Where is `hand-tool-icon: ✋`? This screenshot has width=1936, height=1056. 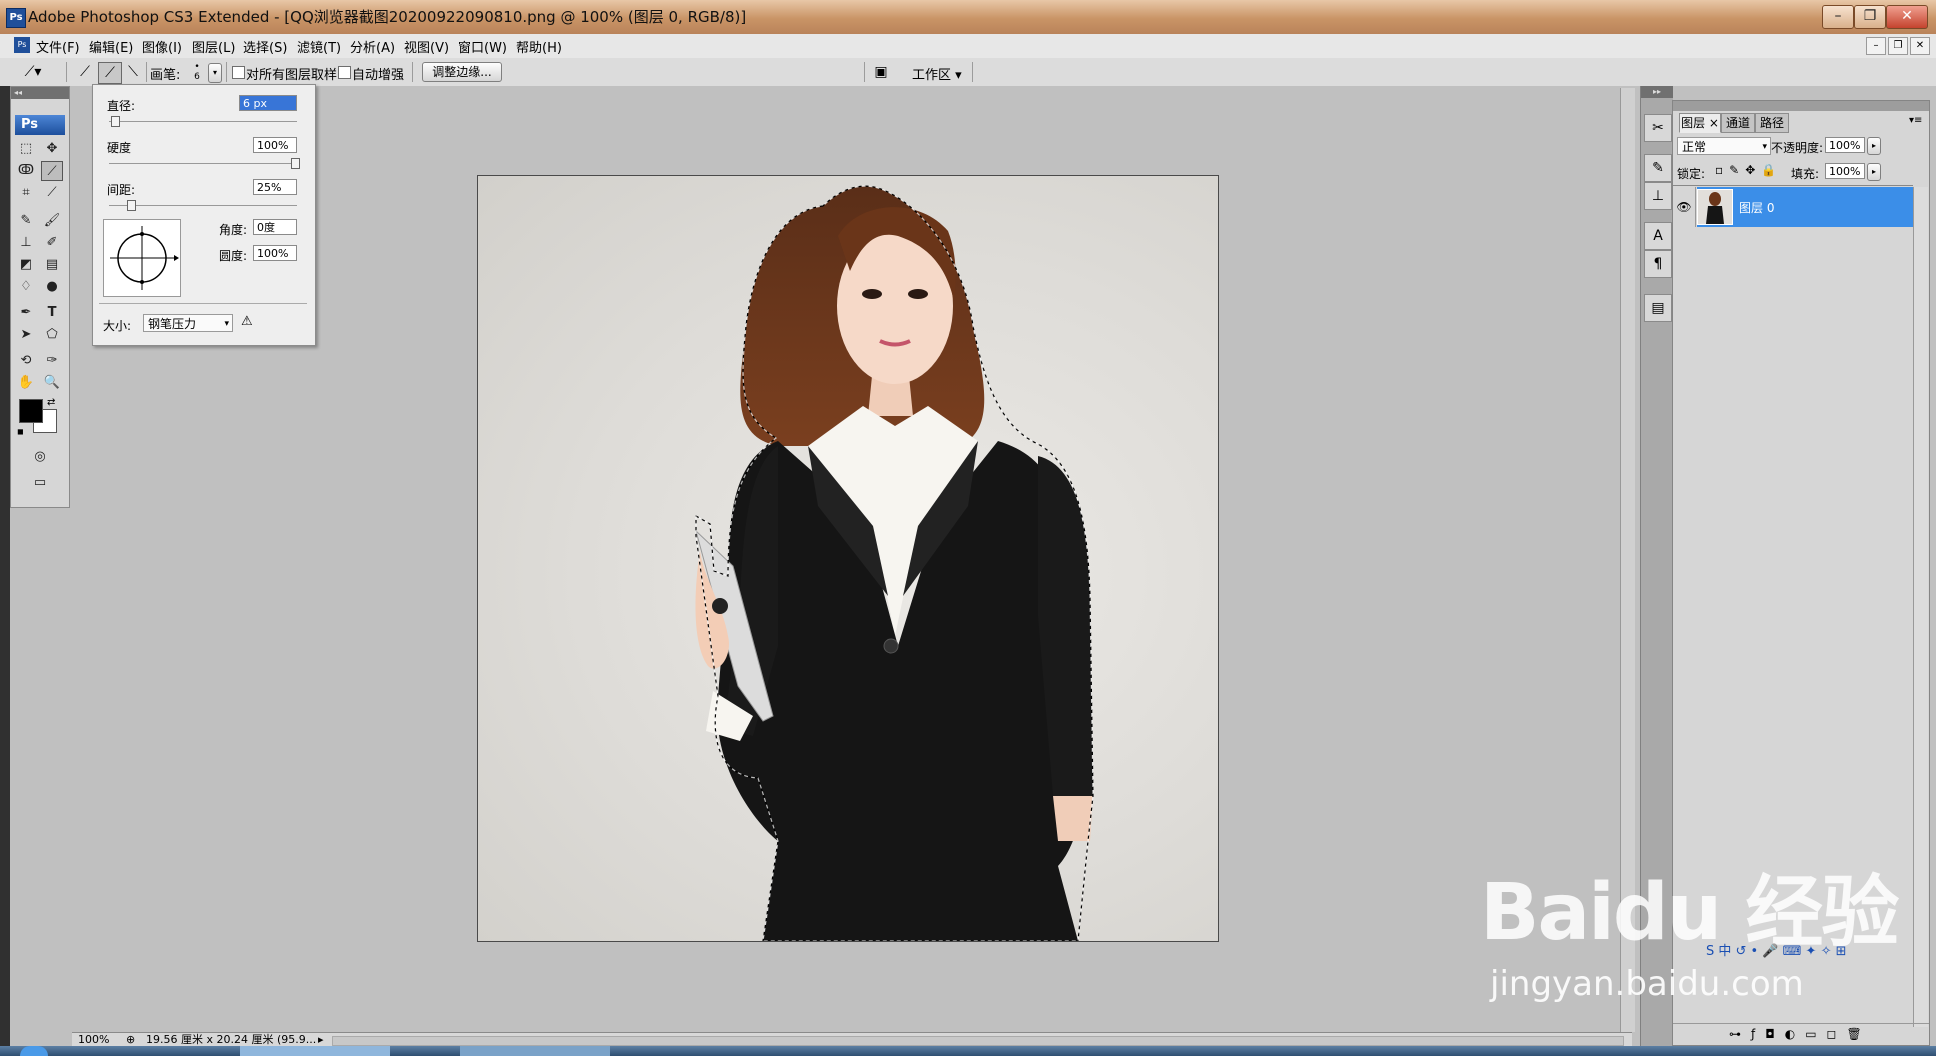
hand-tool-icon: ✋ is located at coordinates (26, 383).